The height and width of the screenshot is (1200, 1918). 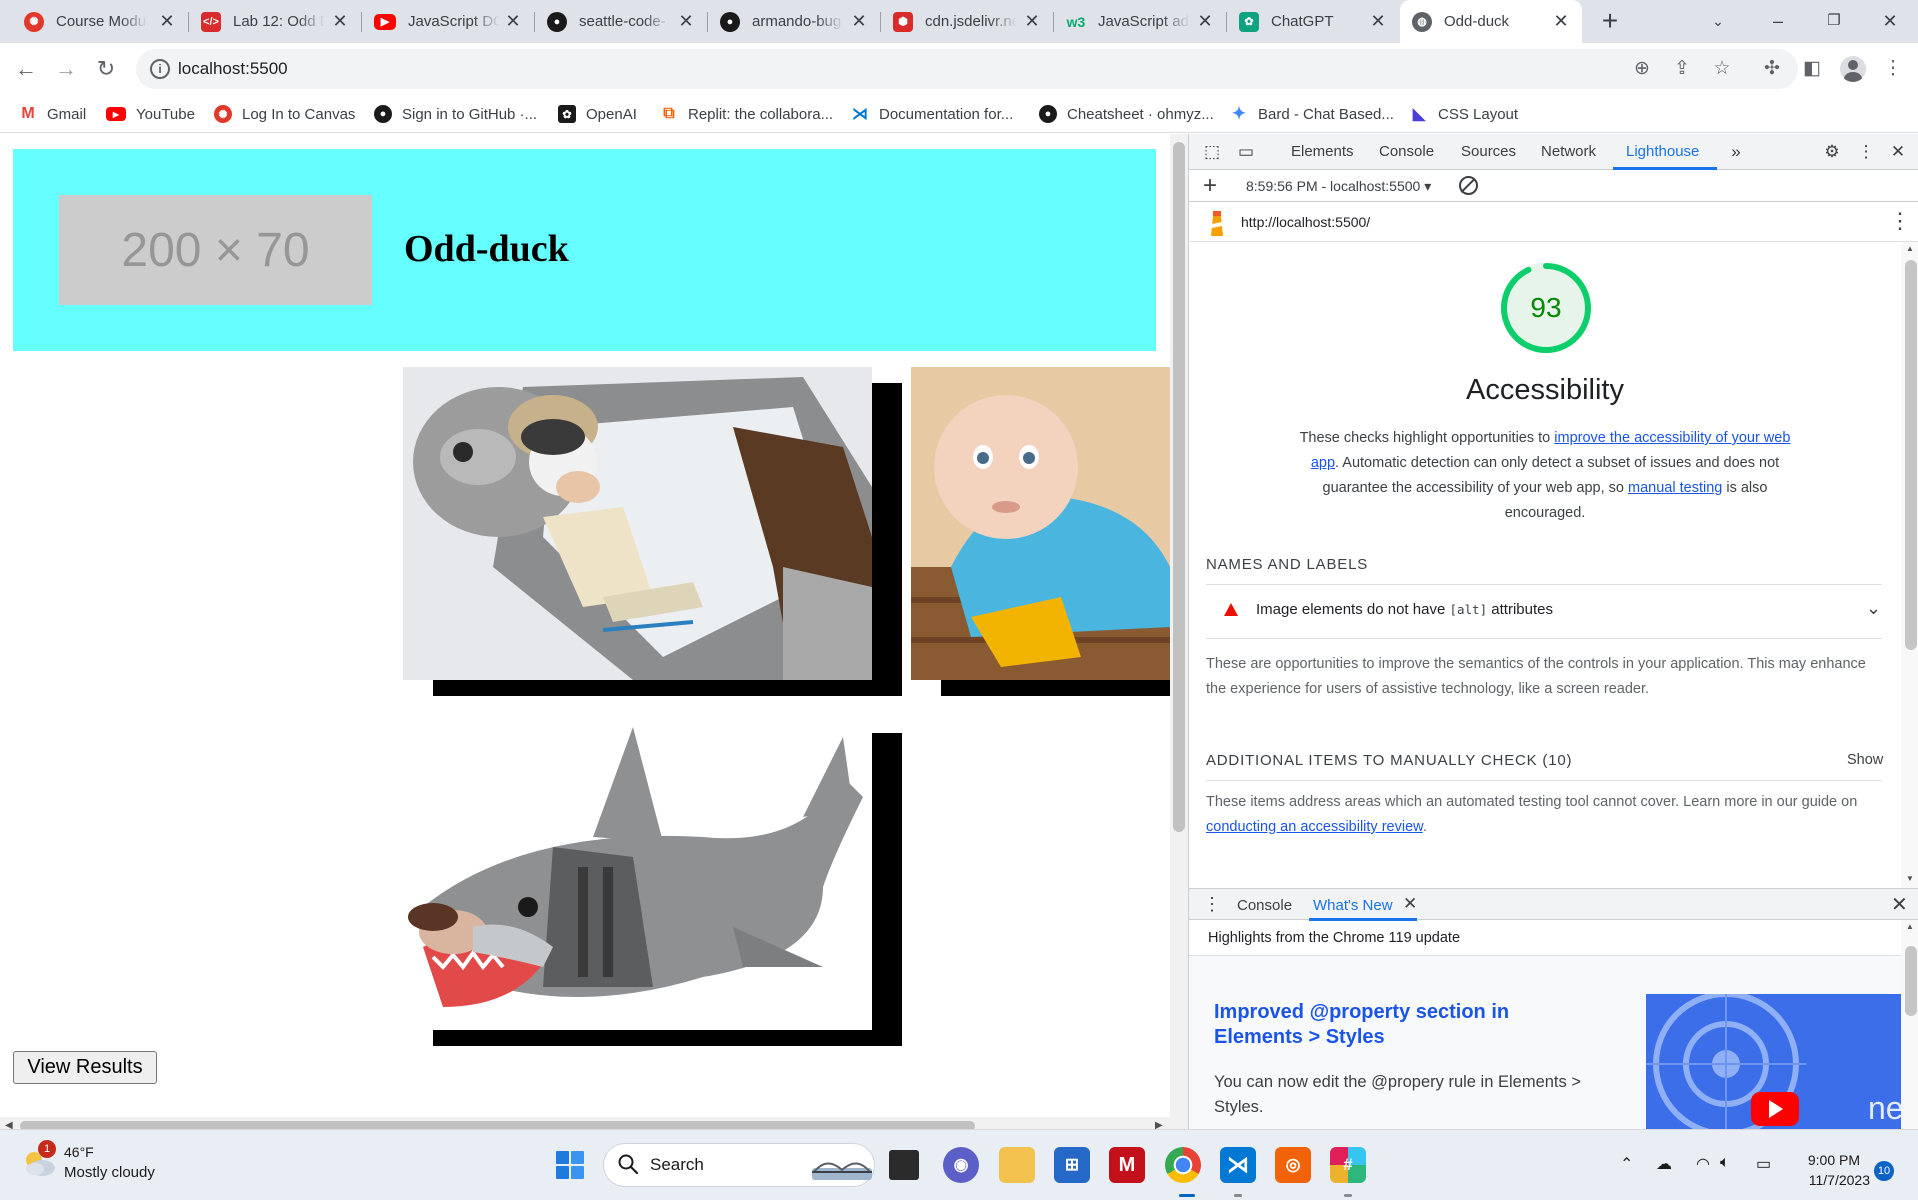 What do you see at coordinates (1773, 1061) in the screenshot?
I see `video-thumbnail: ne` at bounding box center [1773, 1061].